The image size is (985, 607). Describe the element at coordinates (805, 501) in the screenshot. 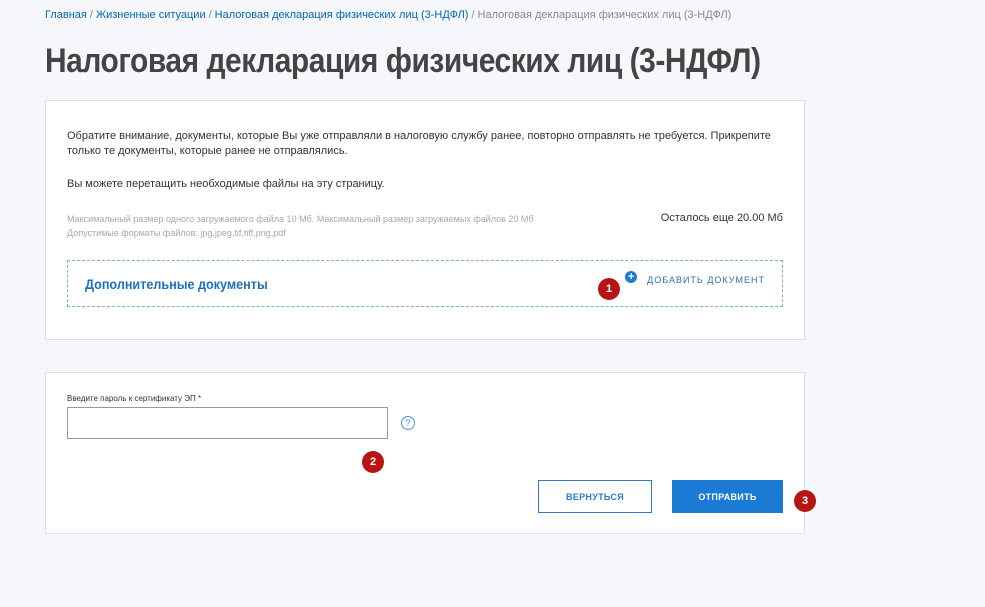

I see `annotation-marker-3: 3` at that location.